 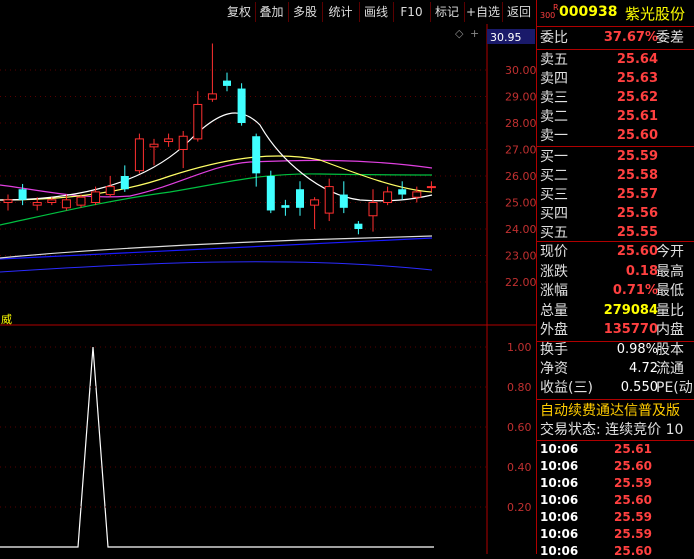 I want to click on overlay-button: 叠加, so click(x=272, y=12).